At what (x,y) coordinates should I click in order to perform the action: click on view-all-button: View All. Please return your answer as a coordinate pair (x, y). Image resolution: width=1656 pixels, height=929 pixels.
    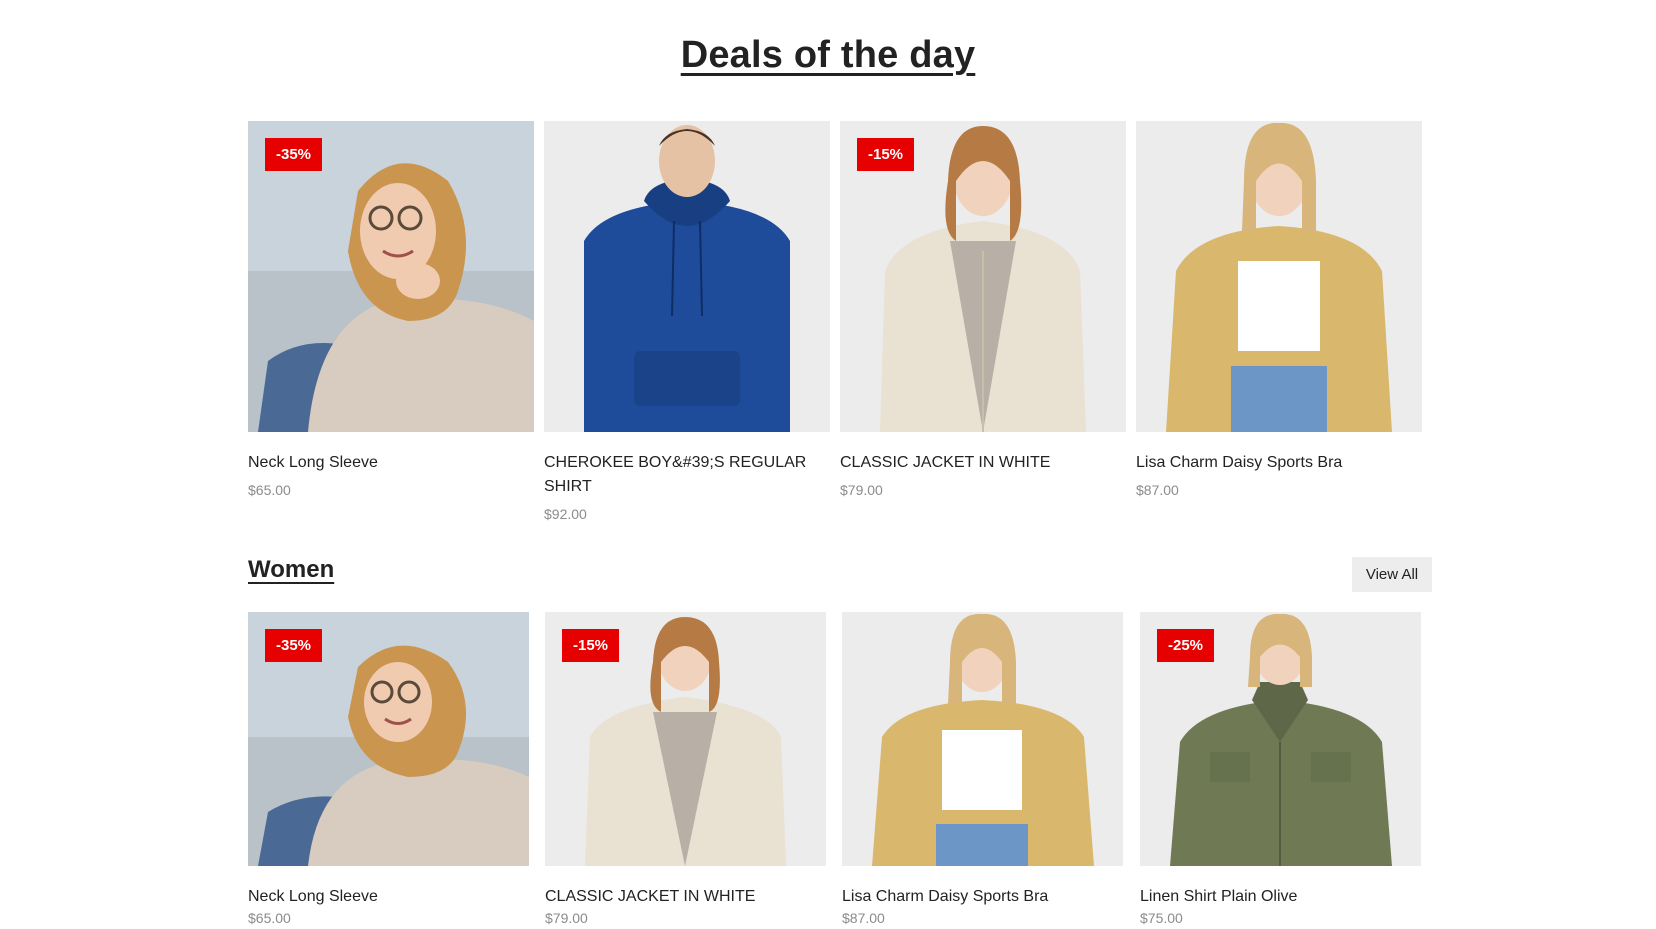
    Looking at the image, I should click on (1392, 574).